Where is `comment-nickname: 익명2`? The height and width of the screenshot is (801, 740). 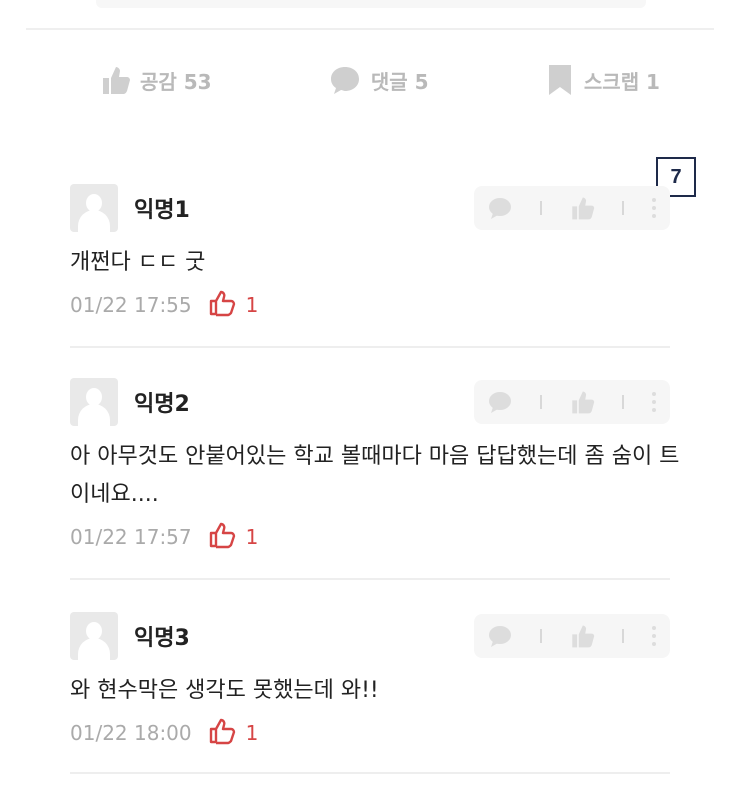
comment-nickname: 익명2 is located at coordinates (162, 404).